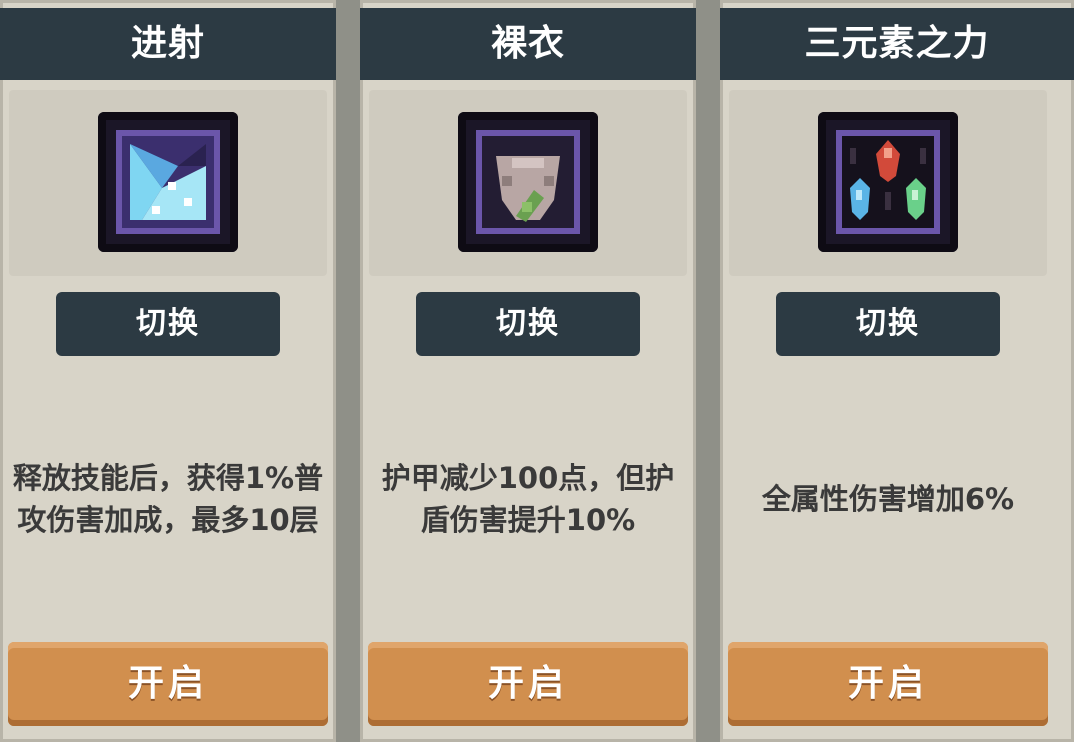 The image size is (1074, 742). What do you see at coordinates (528, 44) in the screenshot?
I see `card-title: 裸衣` at bounding box center [528, 44].